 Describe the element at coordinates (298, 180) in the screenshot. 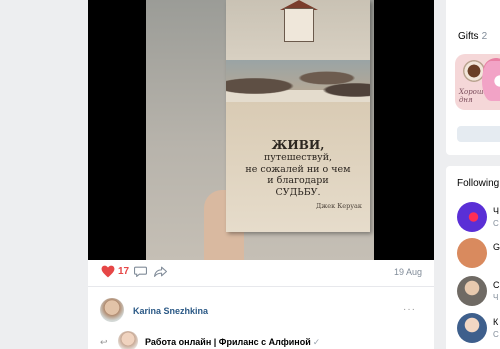

I see `quote-line-4: и благодари` at that location.